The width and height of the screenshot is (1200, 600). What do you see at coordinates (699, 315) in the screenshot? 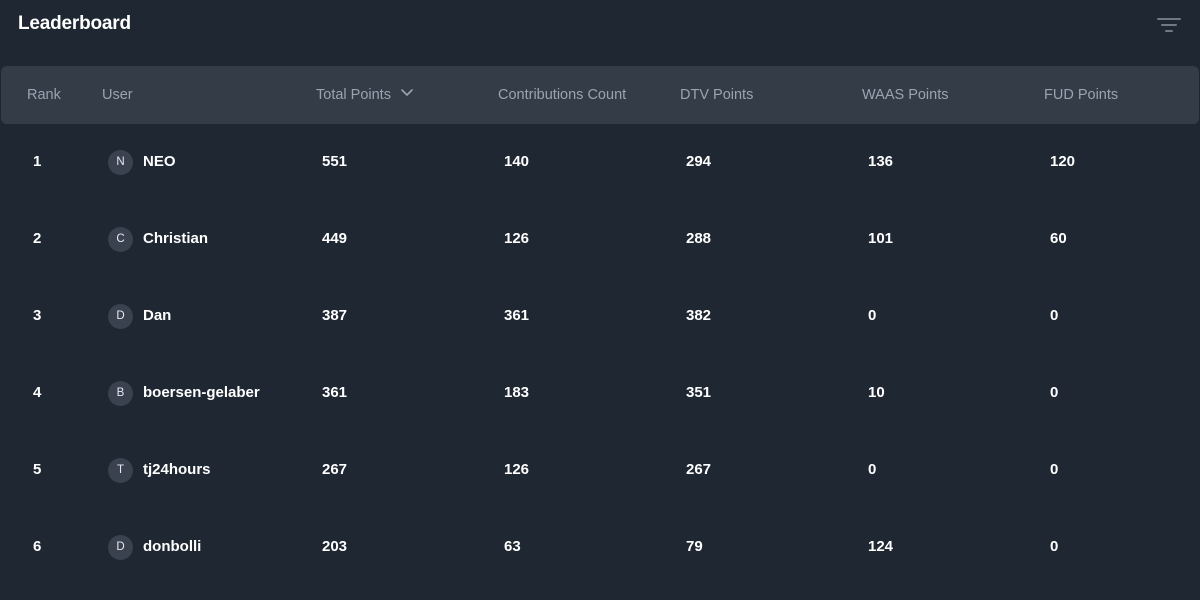
I see `dtv-points-cell: 382` at bounding box center [699, 315].